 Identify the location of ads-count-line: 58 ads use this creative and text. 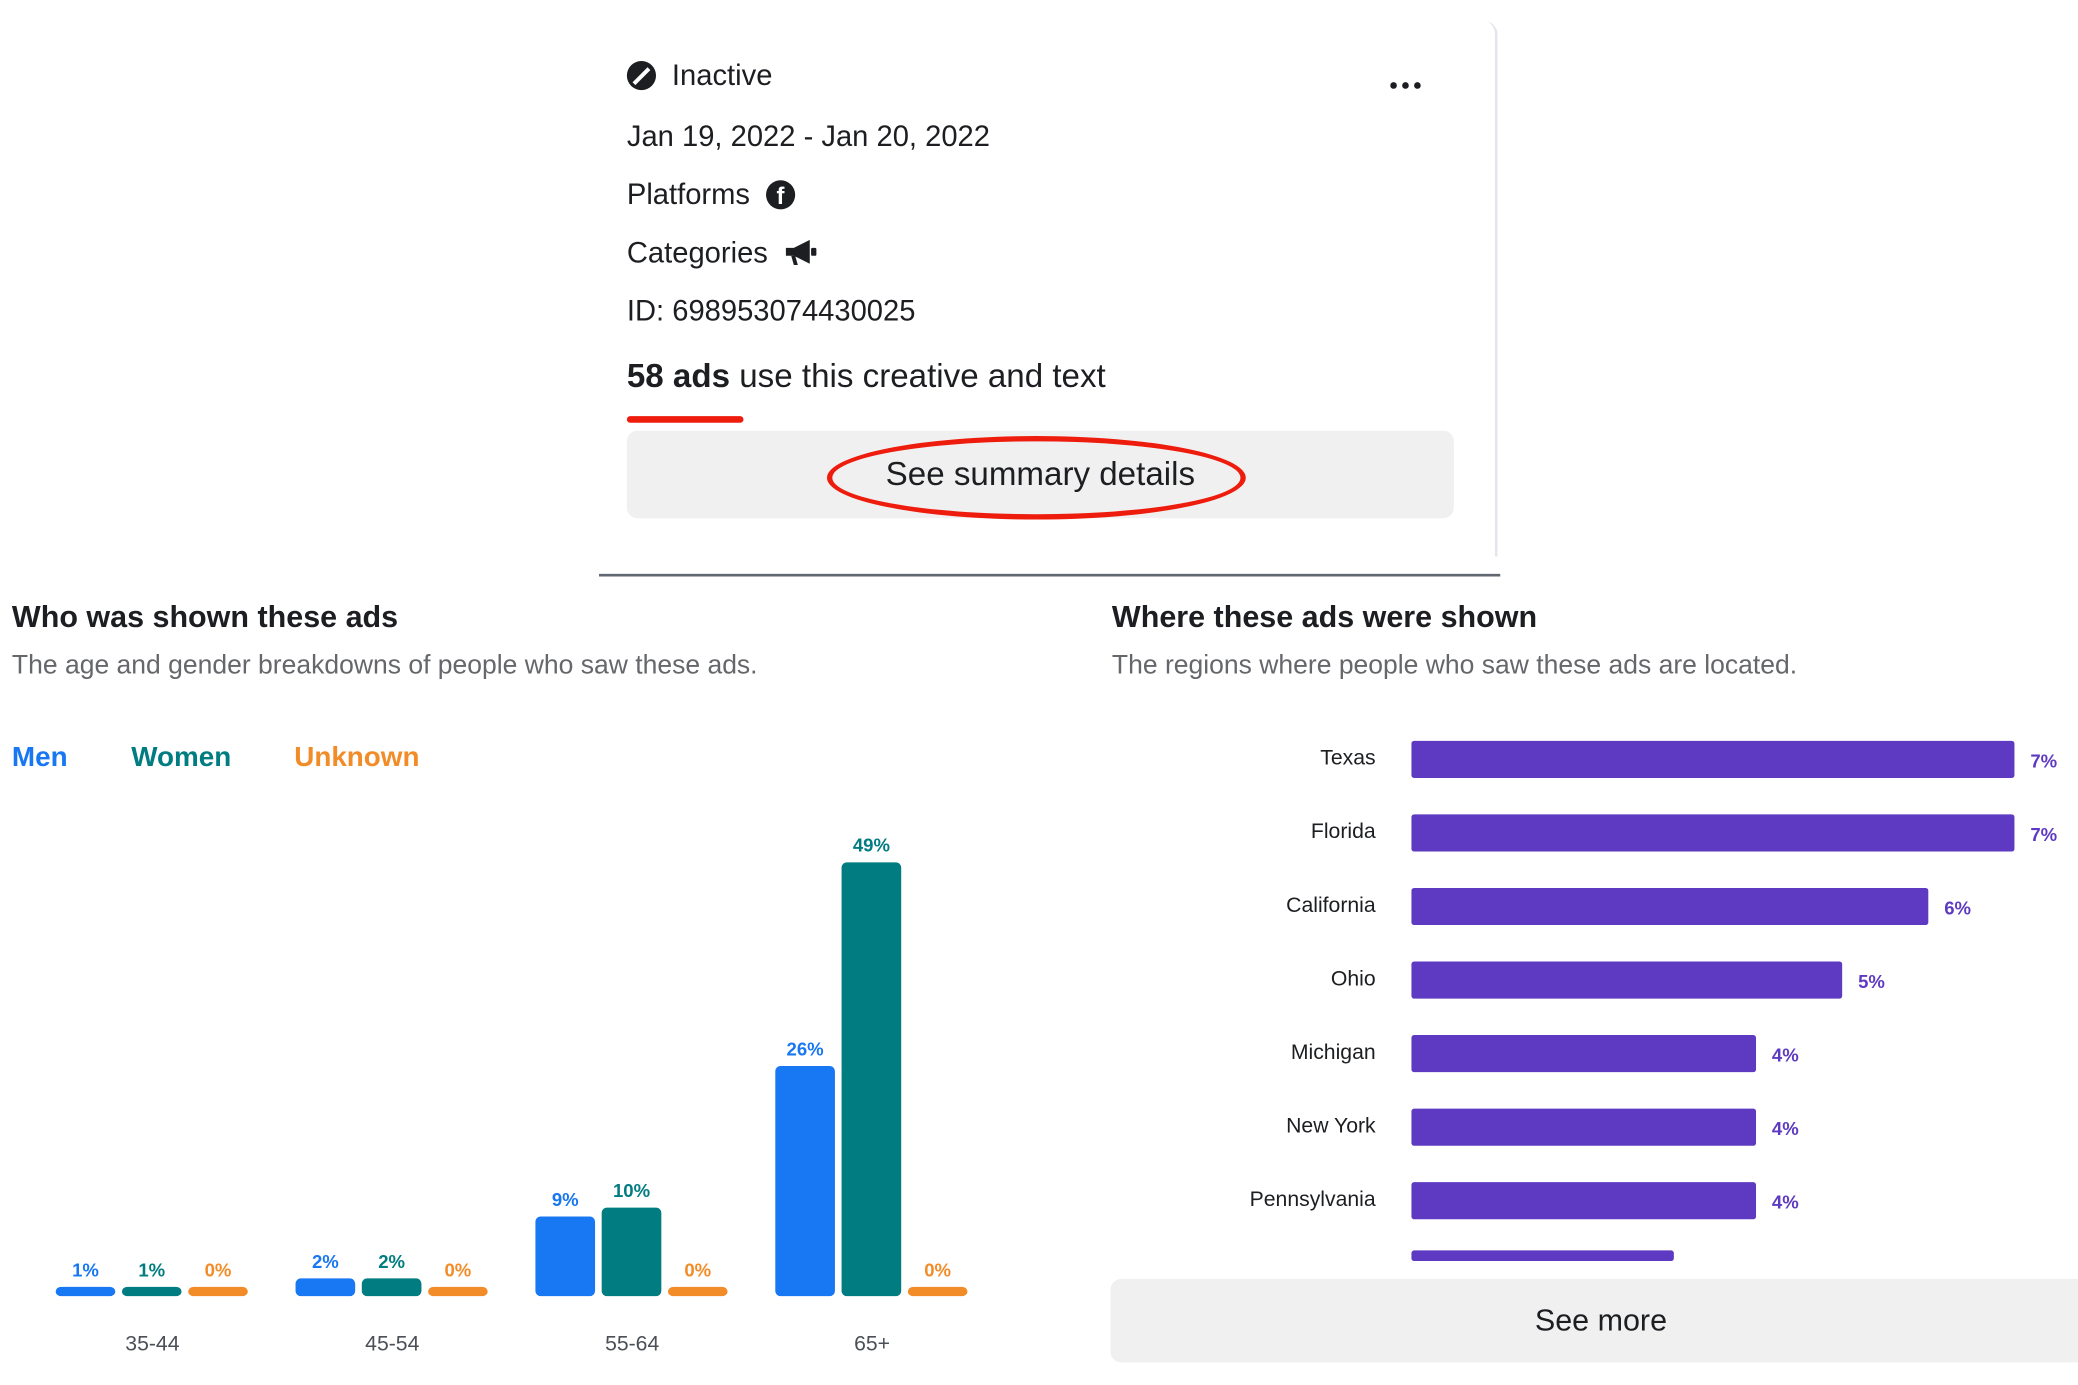
(866, 377).